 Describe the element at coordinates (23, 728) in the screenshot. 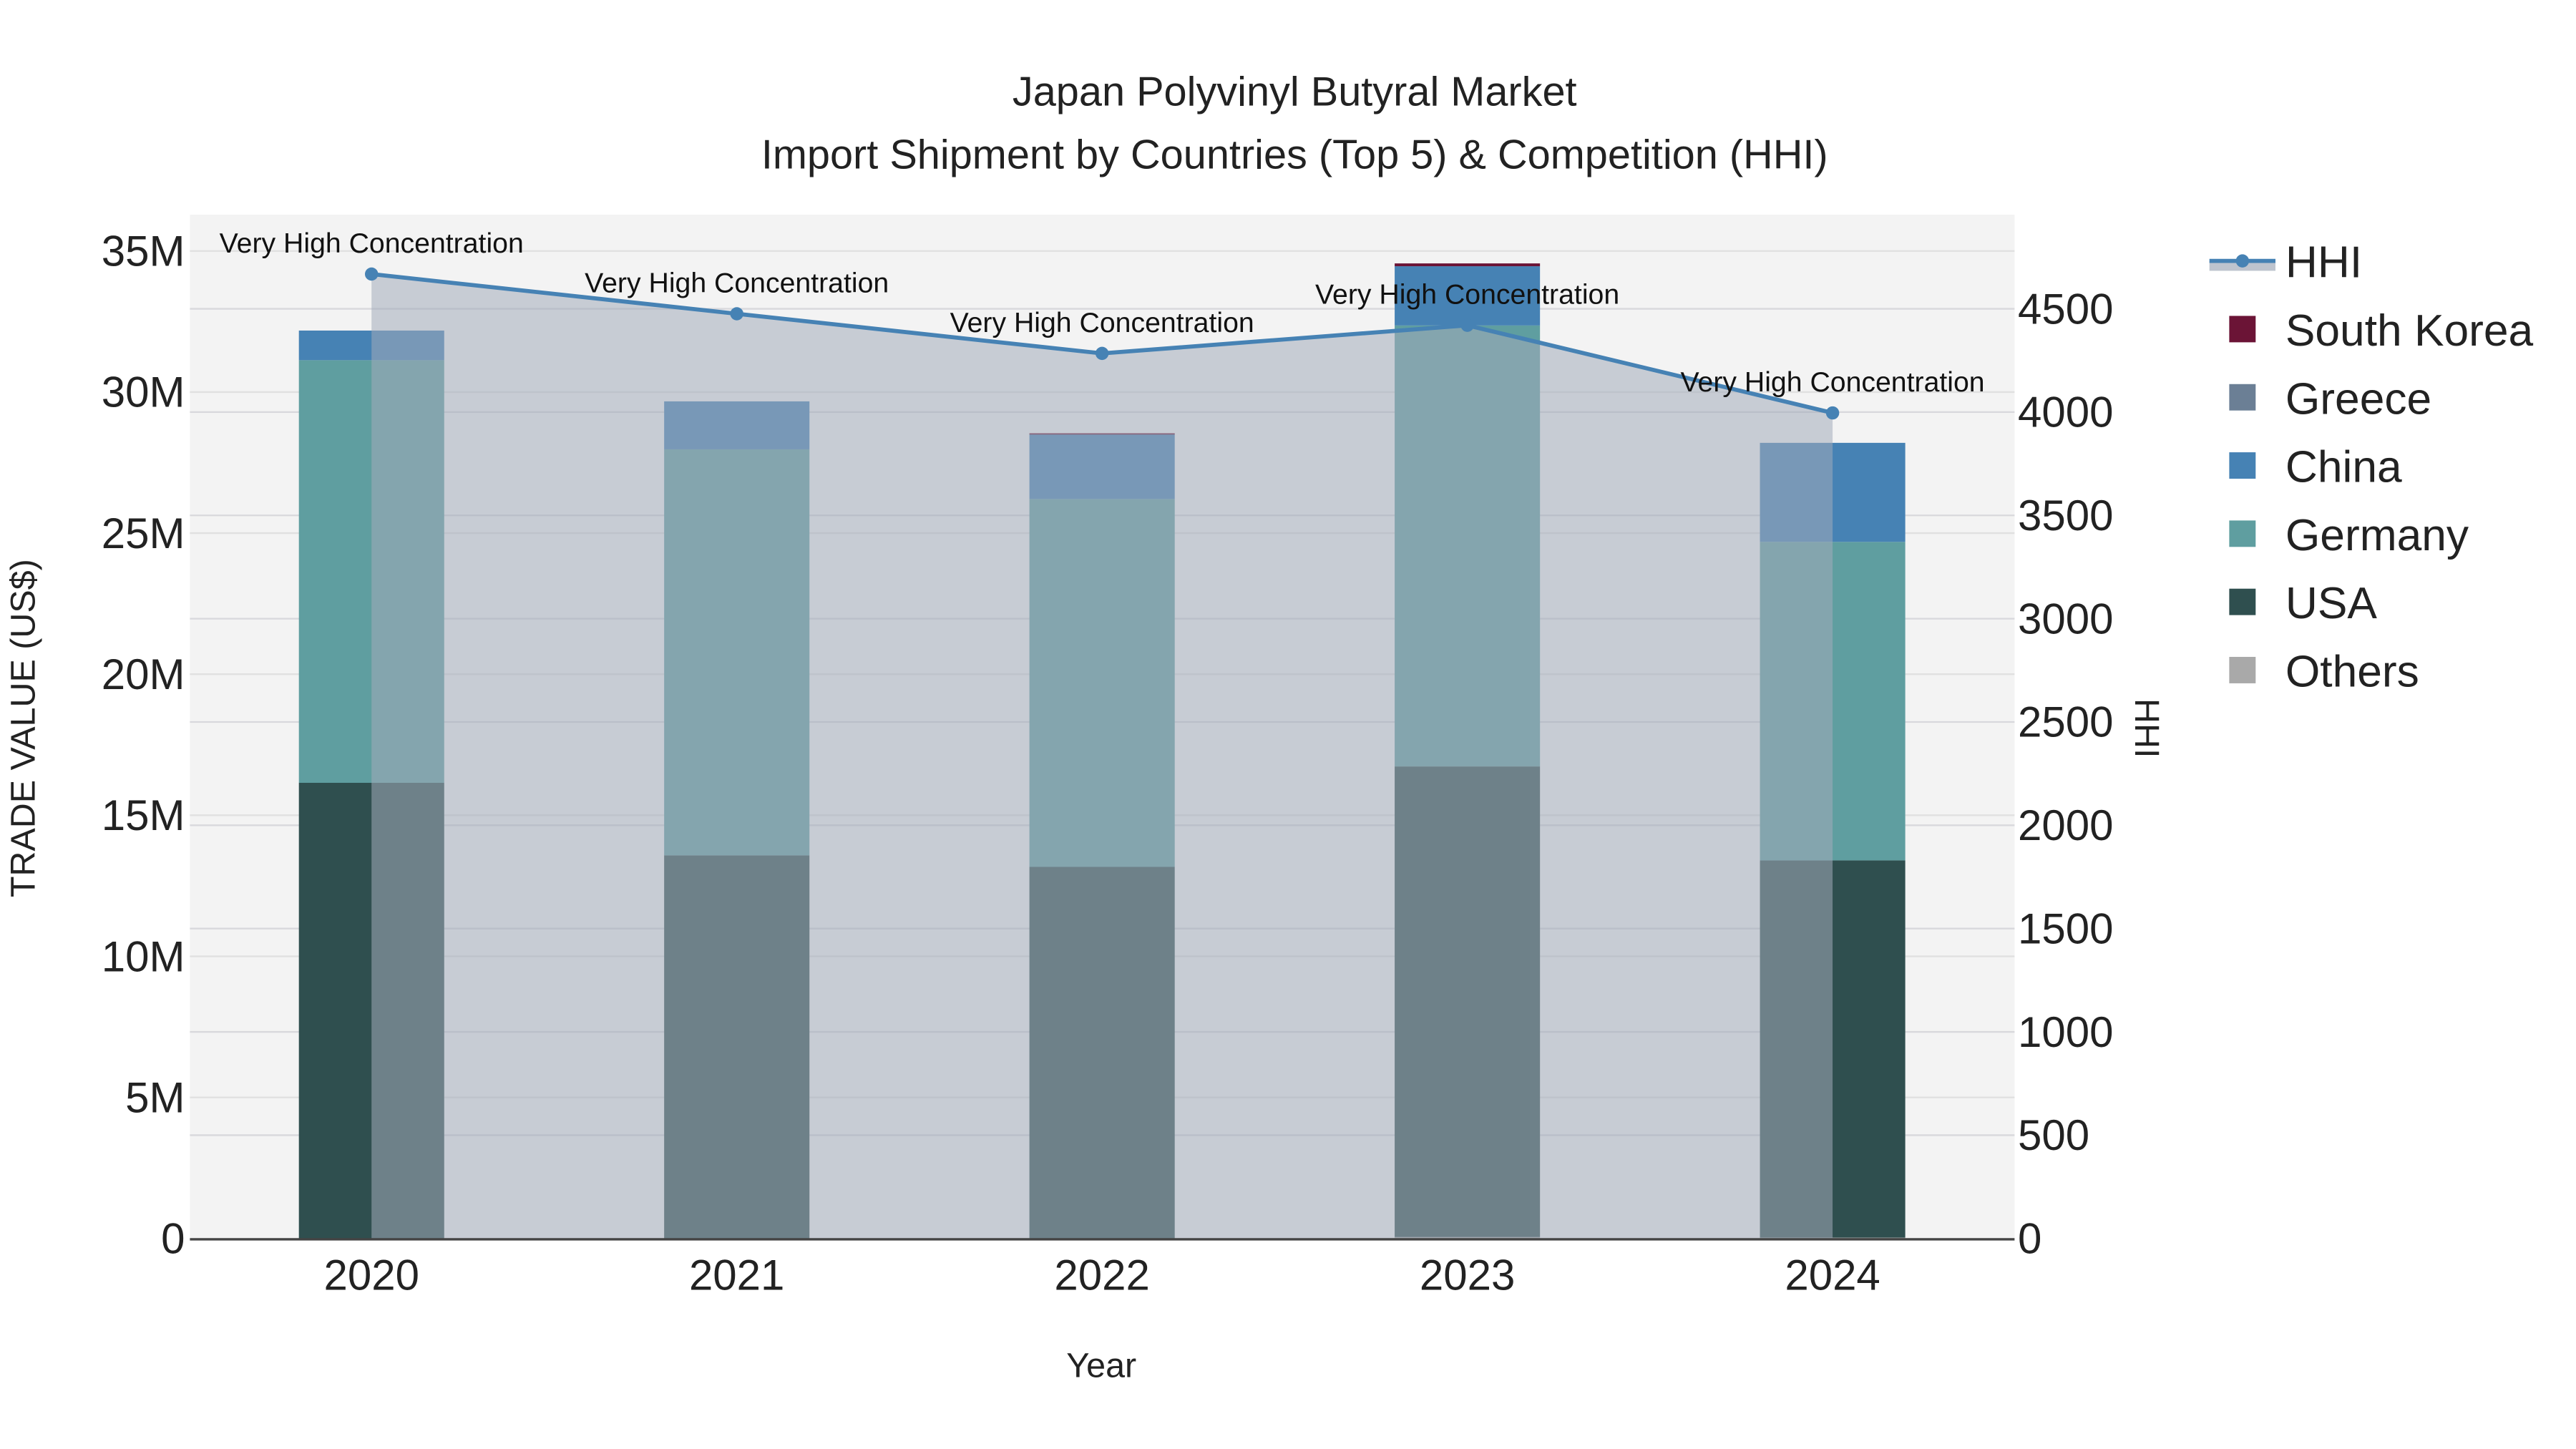

I see `y-axis-title: TRADE VALUE (US$)` at that location.